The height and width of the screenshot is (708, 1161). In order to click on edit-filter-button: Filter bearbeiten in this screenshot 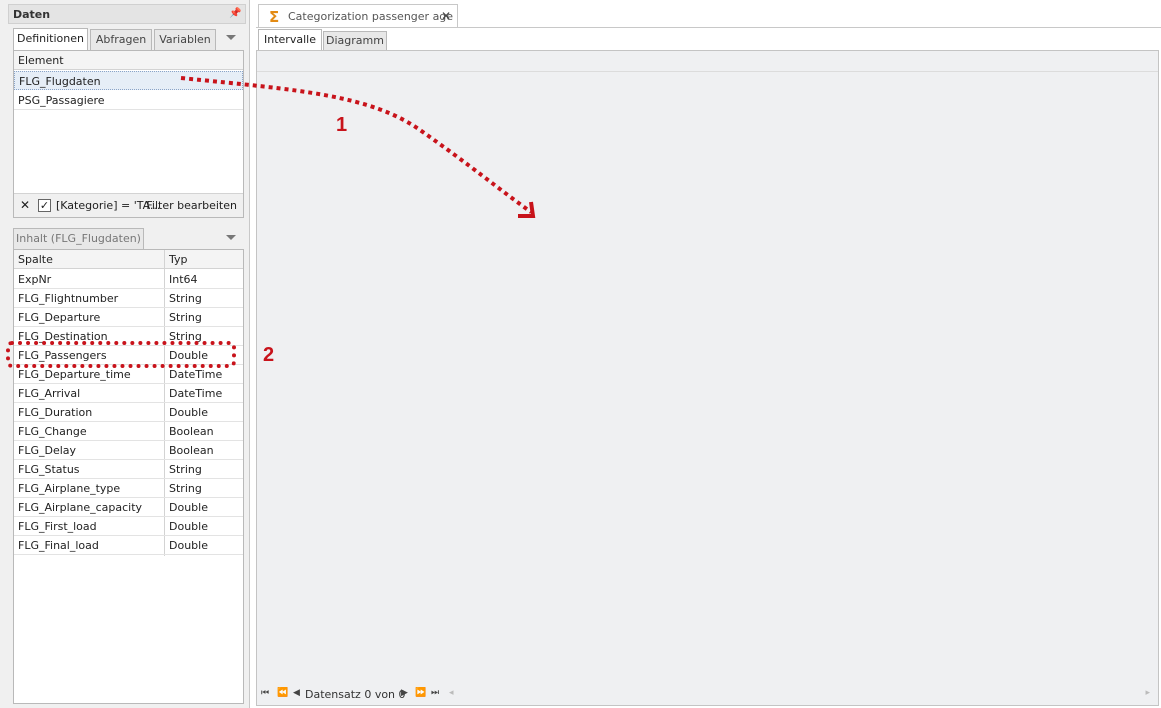, I will do `click(191, 205)`.